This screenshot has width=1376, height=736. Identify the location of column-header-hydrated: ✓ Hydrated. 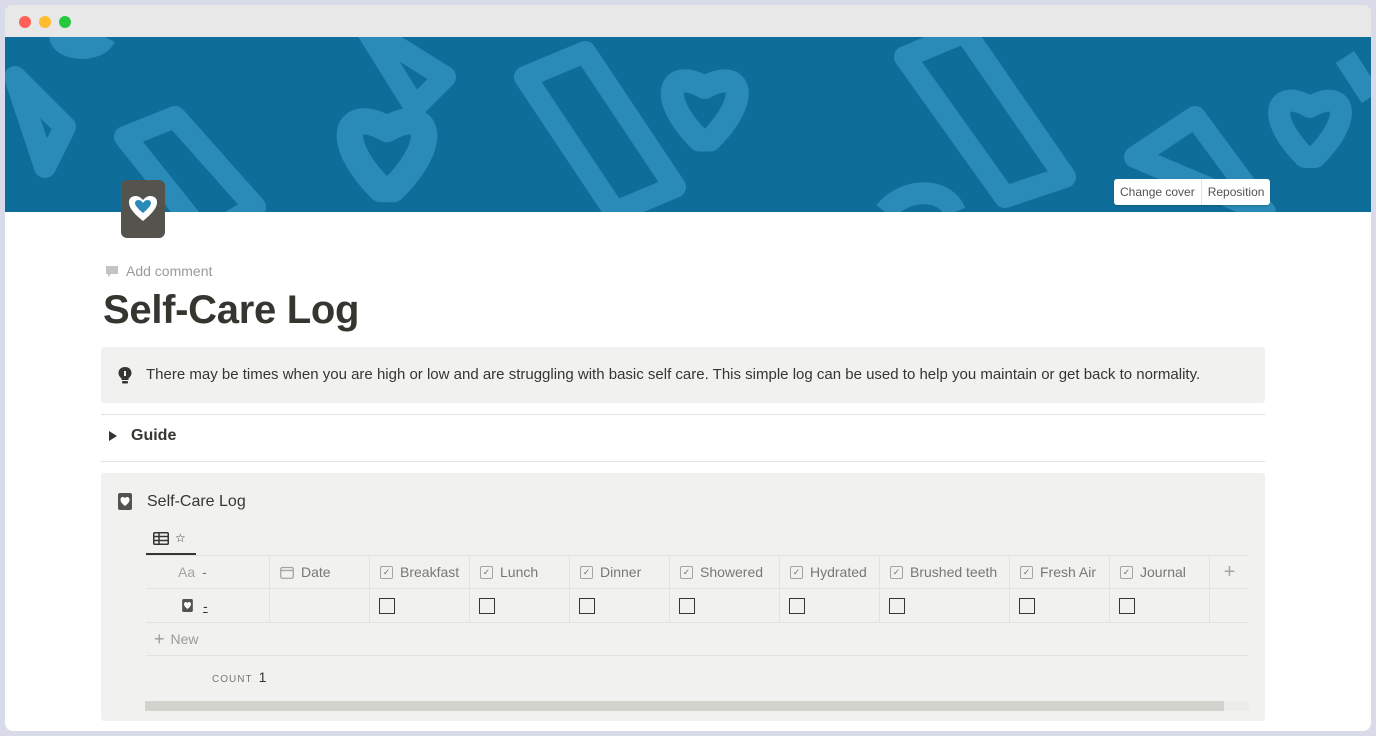
(830, 572).